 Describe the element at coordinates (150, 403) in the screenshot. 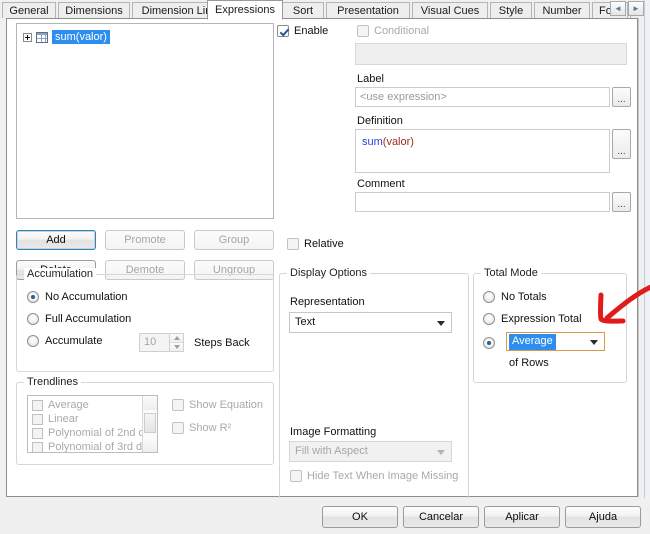

I see `scroll-up-button` at that location.